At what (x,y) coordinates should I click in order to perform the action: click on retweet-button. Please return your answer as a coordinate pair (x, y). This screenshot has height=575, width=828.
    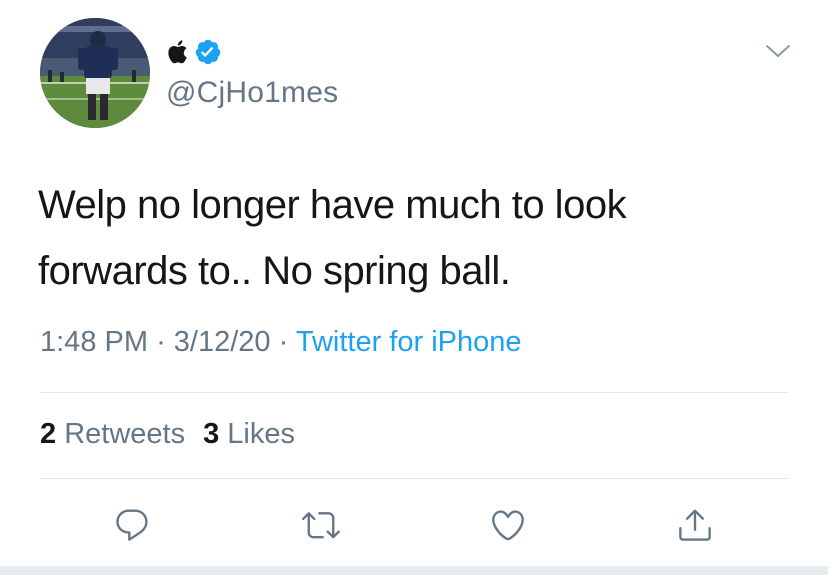
    Looking at the image, I should click on (321, 525).